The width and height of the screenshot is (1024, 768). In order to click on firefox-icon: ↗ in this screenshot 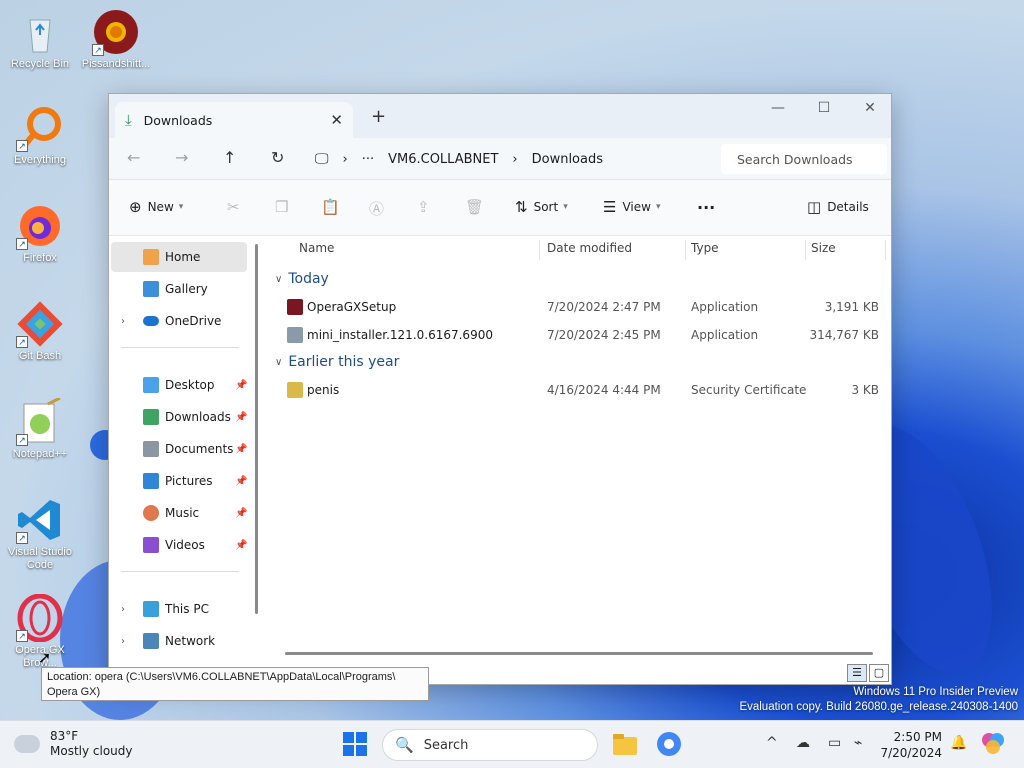, I will do `click(40, 226)`.